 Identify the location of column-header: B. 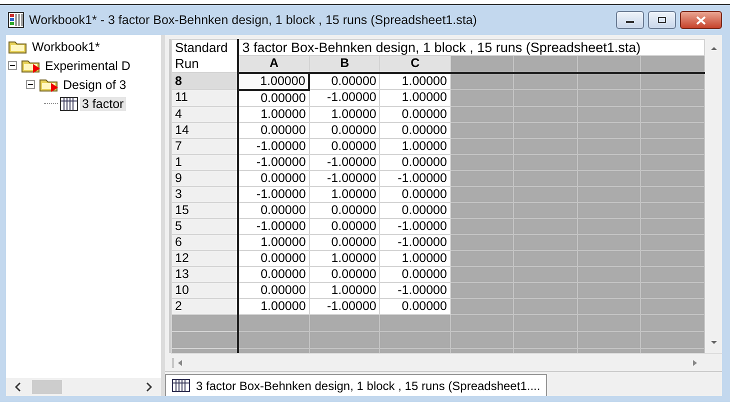
(344, 64).